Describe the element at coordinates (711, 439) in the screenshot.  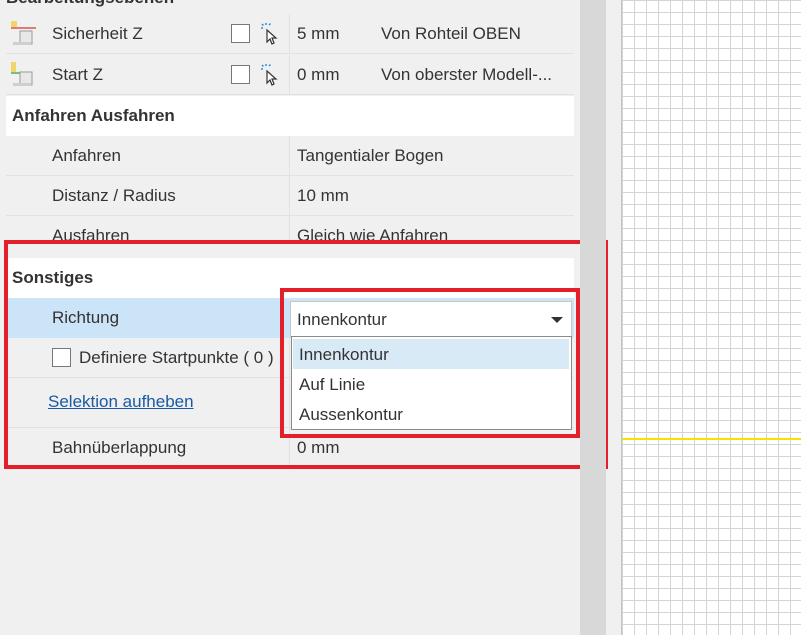
I see `grid-guide-line` at that location.